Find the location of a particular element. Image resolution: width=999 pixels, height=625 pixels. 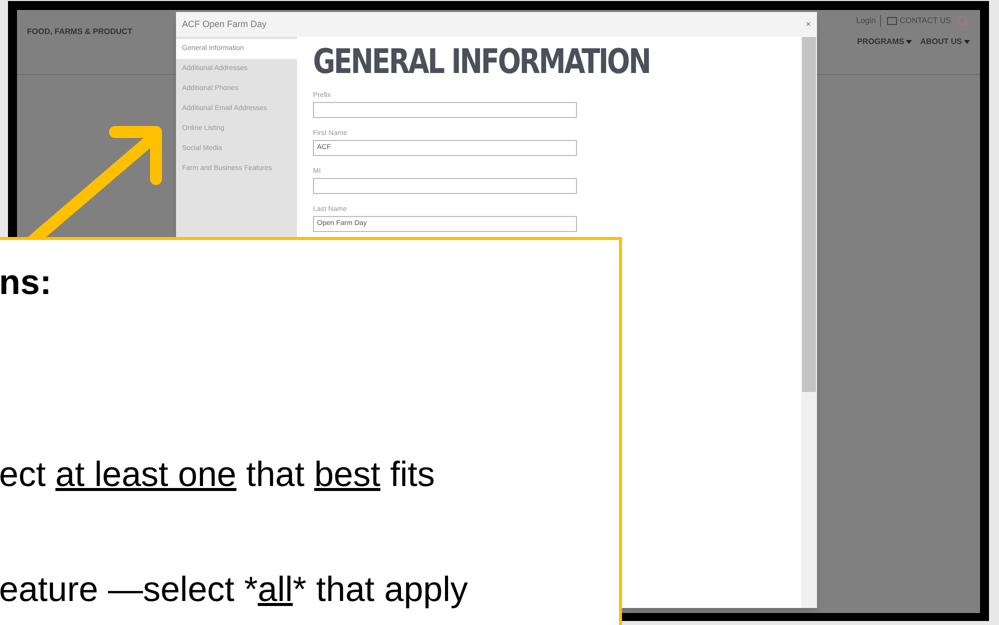

modal-title: ACF Open Farm Day is located at coordinates (224, 24).